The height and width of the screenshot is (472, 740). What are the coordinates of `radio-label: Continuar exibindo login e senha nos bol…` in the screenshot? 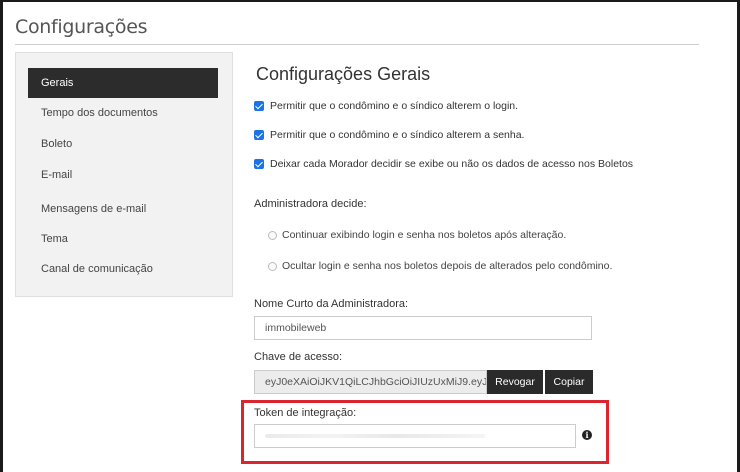 It's located at (424, 235).